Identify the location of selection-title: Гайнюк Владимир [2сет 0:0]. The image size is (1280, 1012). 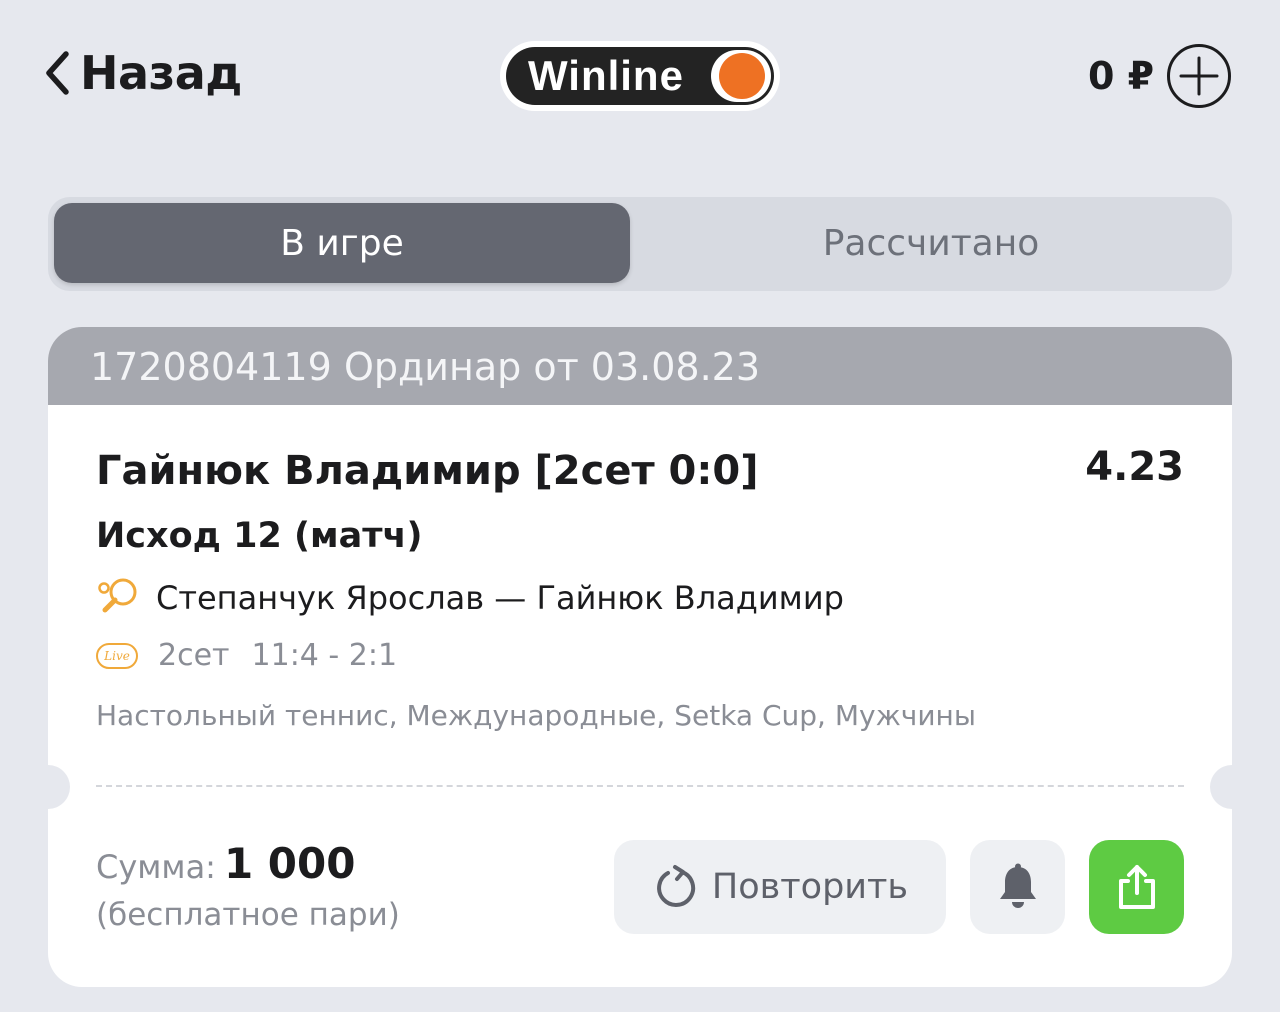
(427, 471).